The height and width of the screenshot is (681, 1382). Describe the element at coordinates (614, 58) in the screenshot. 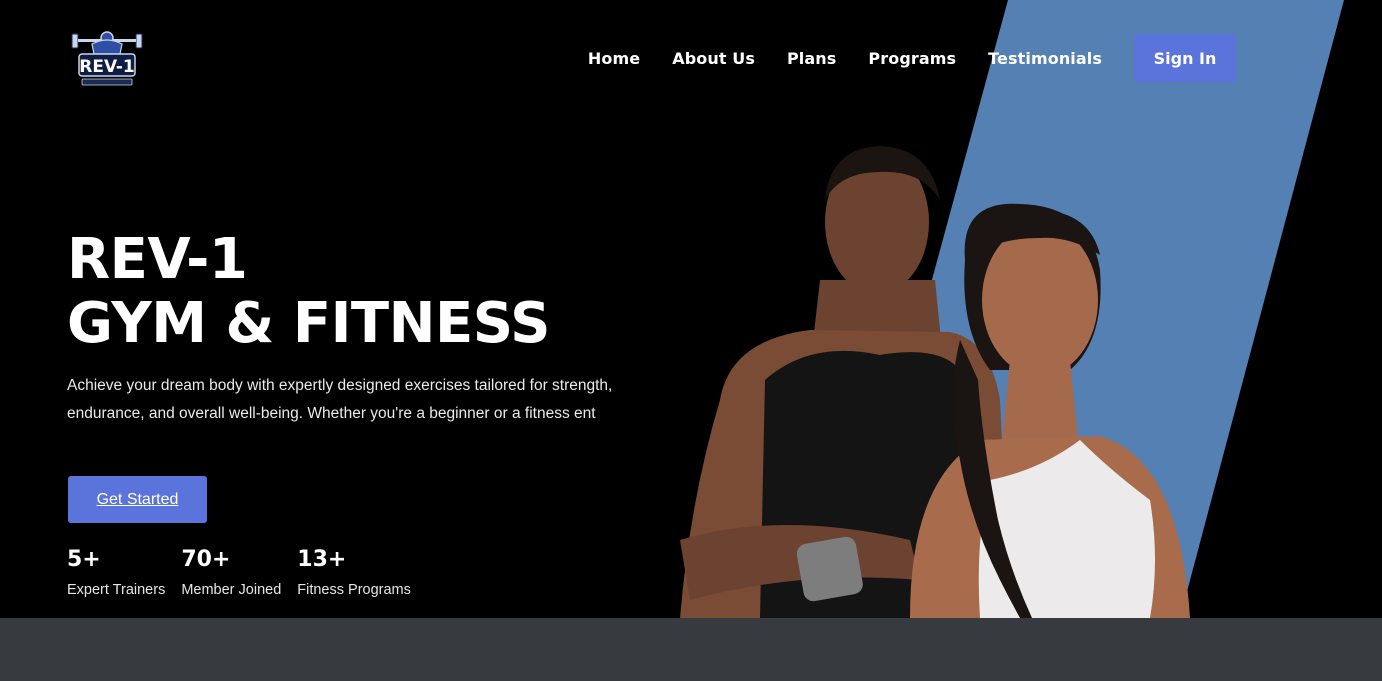

I see `nav-home: Home` at that location.